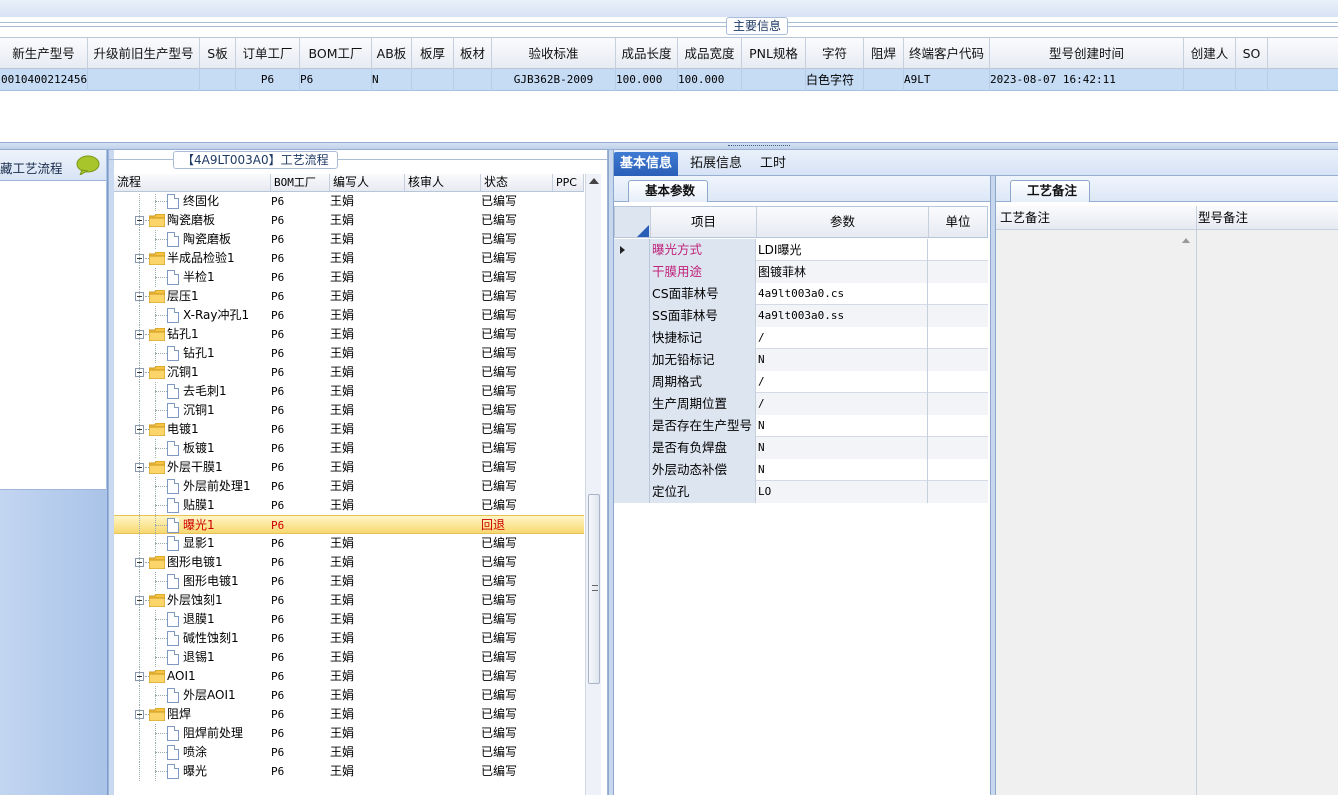 The image size is (1338, 795). I want to click on col-pnl: PNL规格, so click(774, 53).